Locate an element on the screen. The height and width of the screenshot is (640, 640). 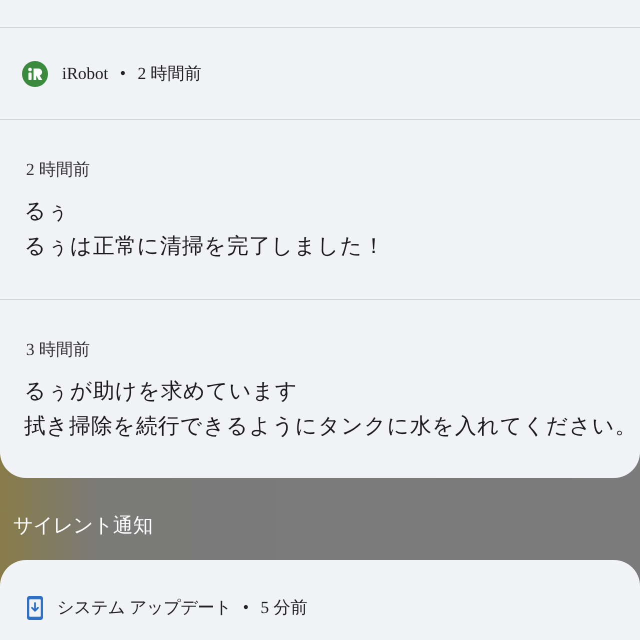
message-title: るぅが助けを求めています is located at coordinates (161, 391).